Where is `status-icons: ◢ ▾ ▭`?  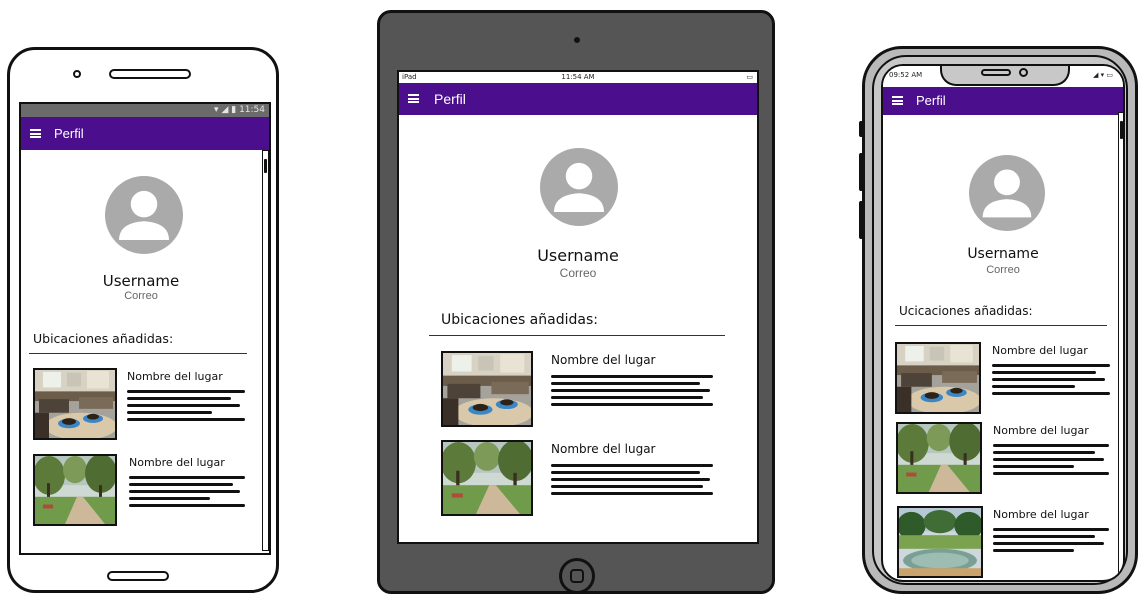 status-icons: ◢ ▾ ▭ is located at coordinates (1103, 75).